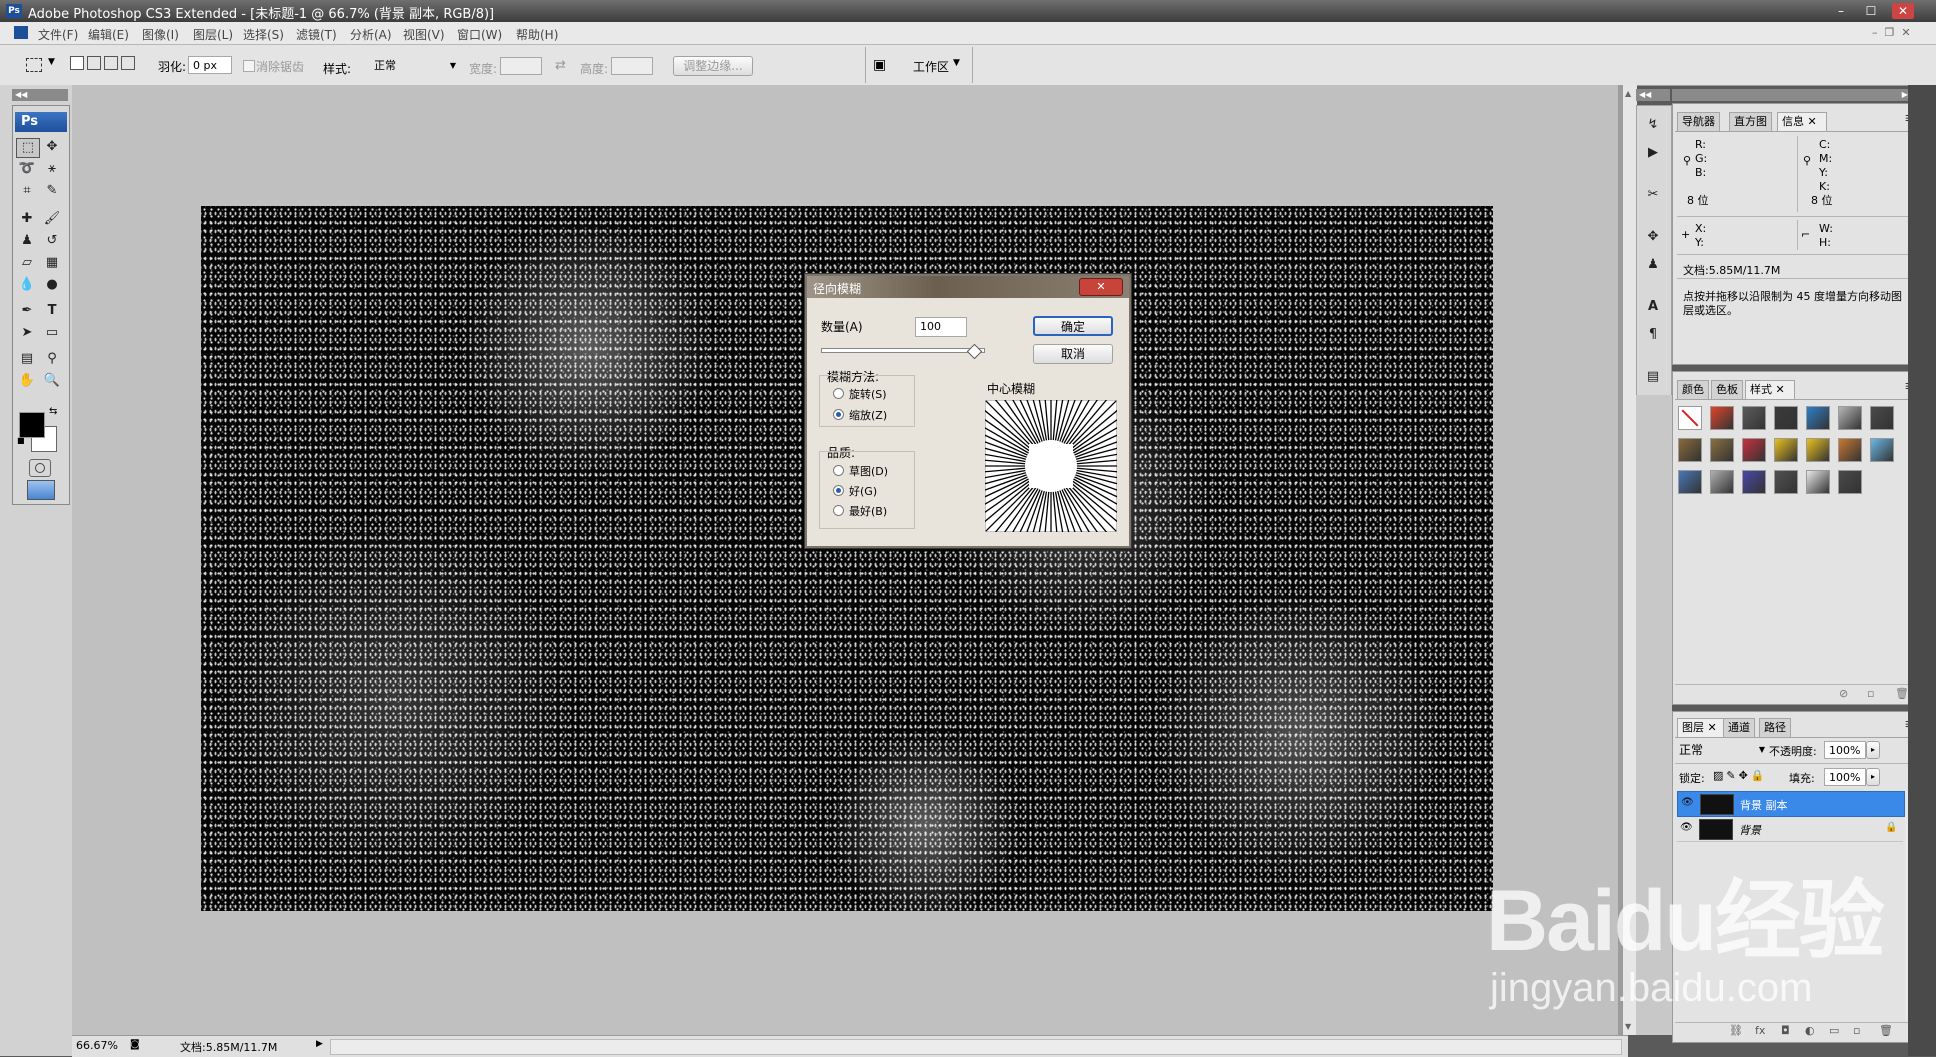 Image resolution: width=1936 pixels, height=1057 pixels. Describe the element at coordinates (263, 34) in the screenshot. I see `menu-select: 选择(S)` at that location.